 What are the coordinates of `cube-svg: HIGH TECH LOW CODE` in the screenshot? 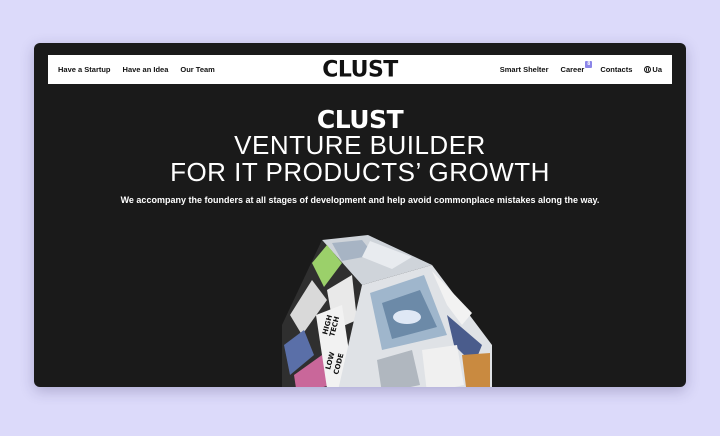 It's located at (387, 311).